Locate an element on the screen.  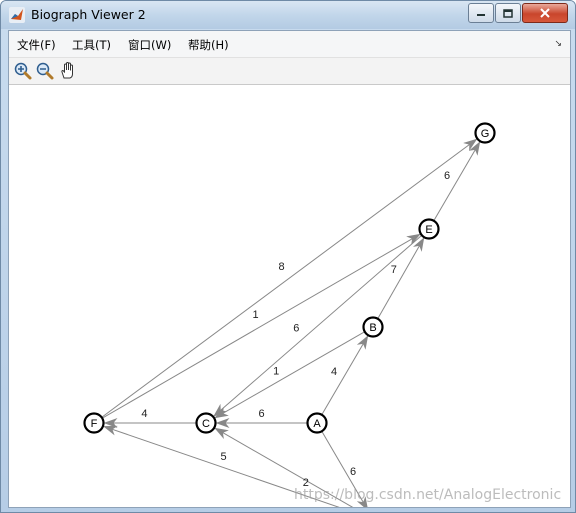
node-label-B: B is located at coordinates (372, 328).